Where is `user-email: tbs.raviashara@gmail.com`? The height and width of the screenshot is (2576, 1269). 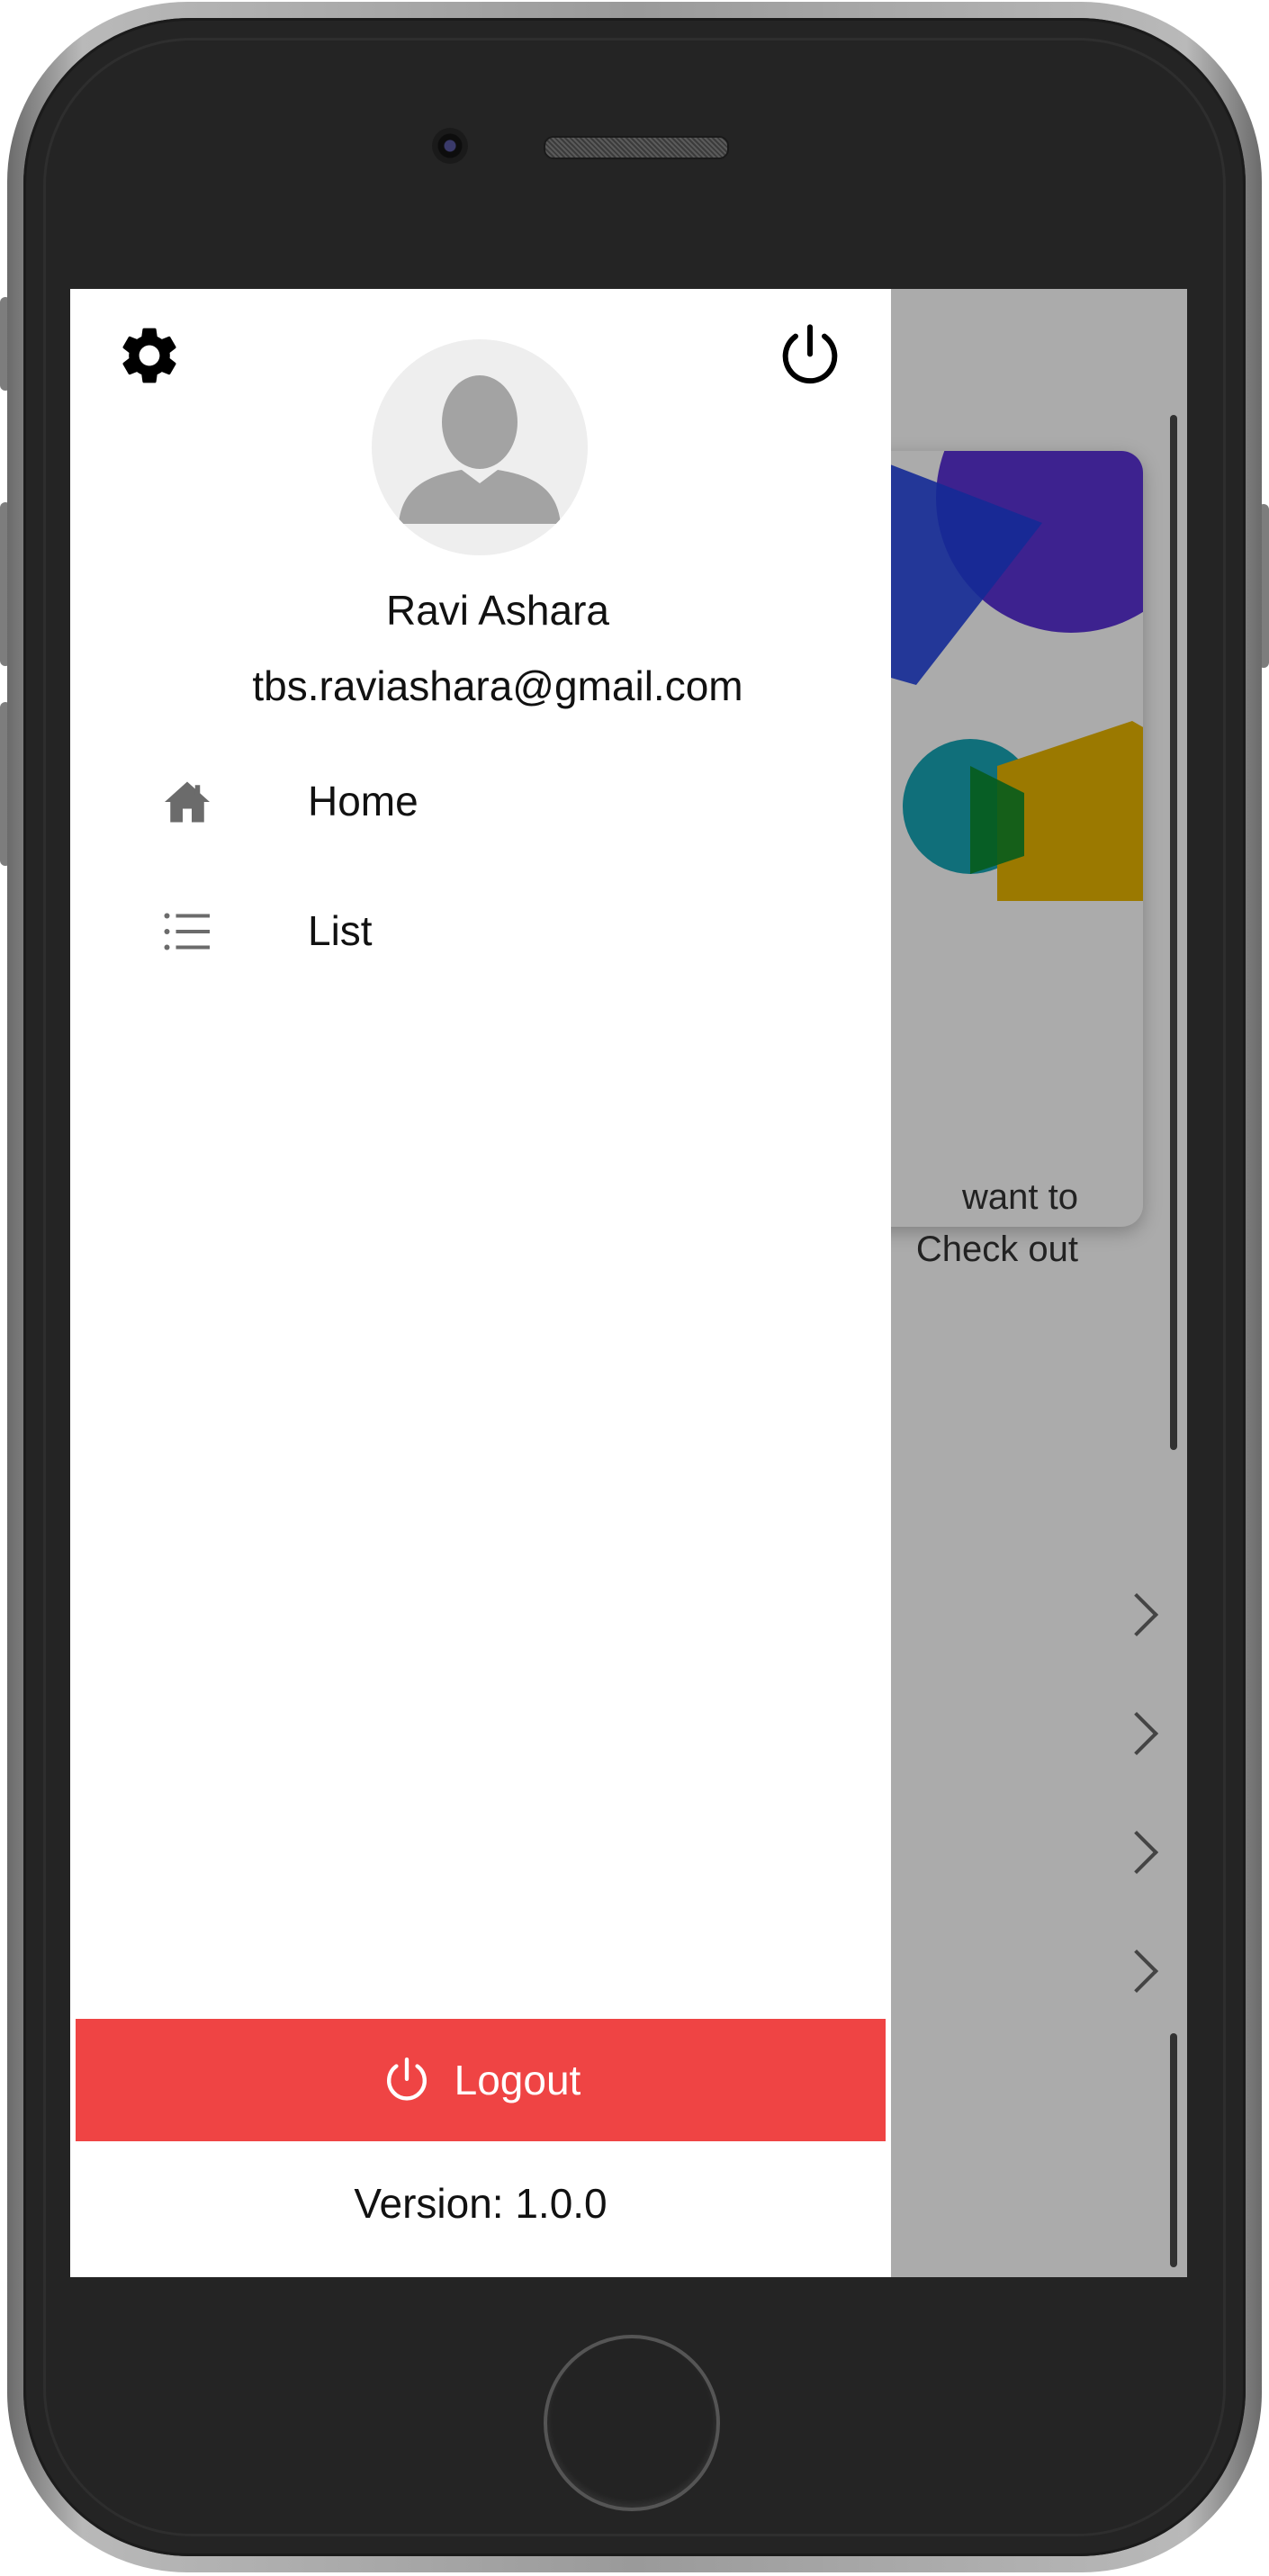 user-email: tbs.raviashara@gmail.com is located at coordinates (498, 685).